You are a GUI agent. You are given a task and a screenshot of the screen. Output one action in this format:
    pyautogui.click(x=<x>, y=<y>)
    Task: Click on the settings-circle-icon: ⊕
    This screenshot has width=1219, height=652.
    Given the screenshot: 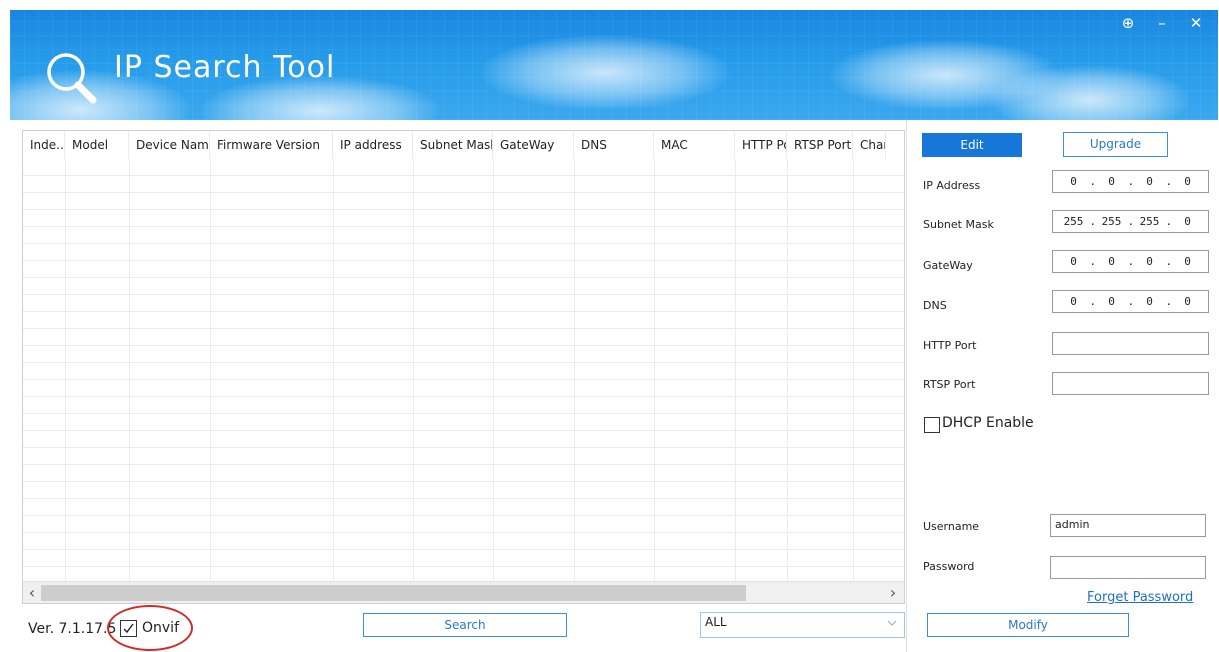 What is the action you would take?
    pyautogui.click(x=1128, y=23)
    